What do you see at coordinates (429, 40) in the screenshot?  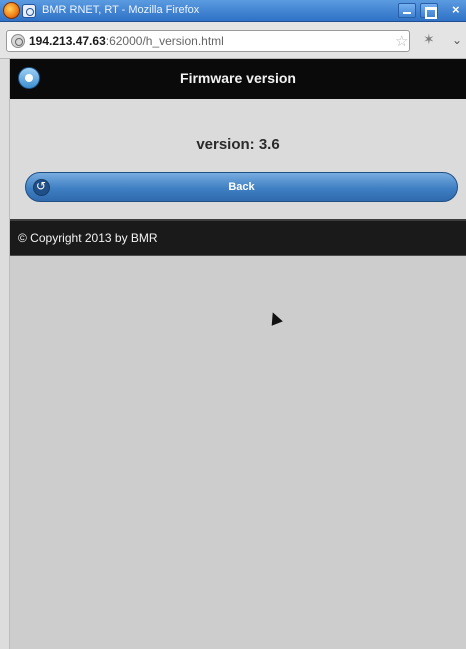 I see `tools-icon: ✶` at bounding box center [429, 40].